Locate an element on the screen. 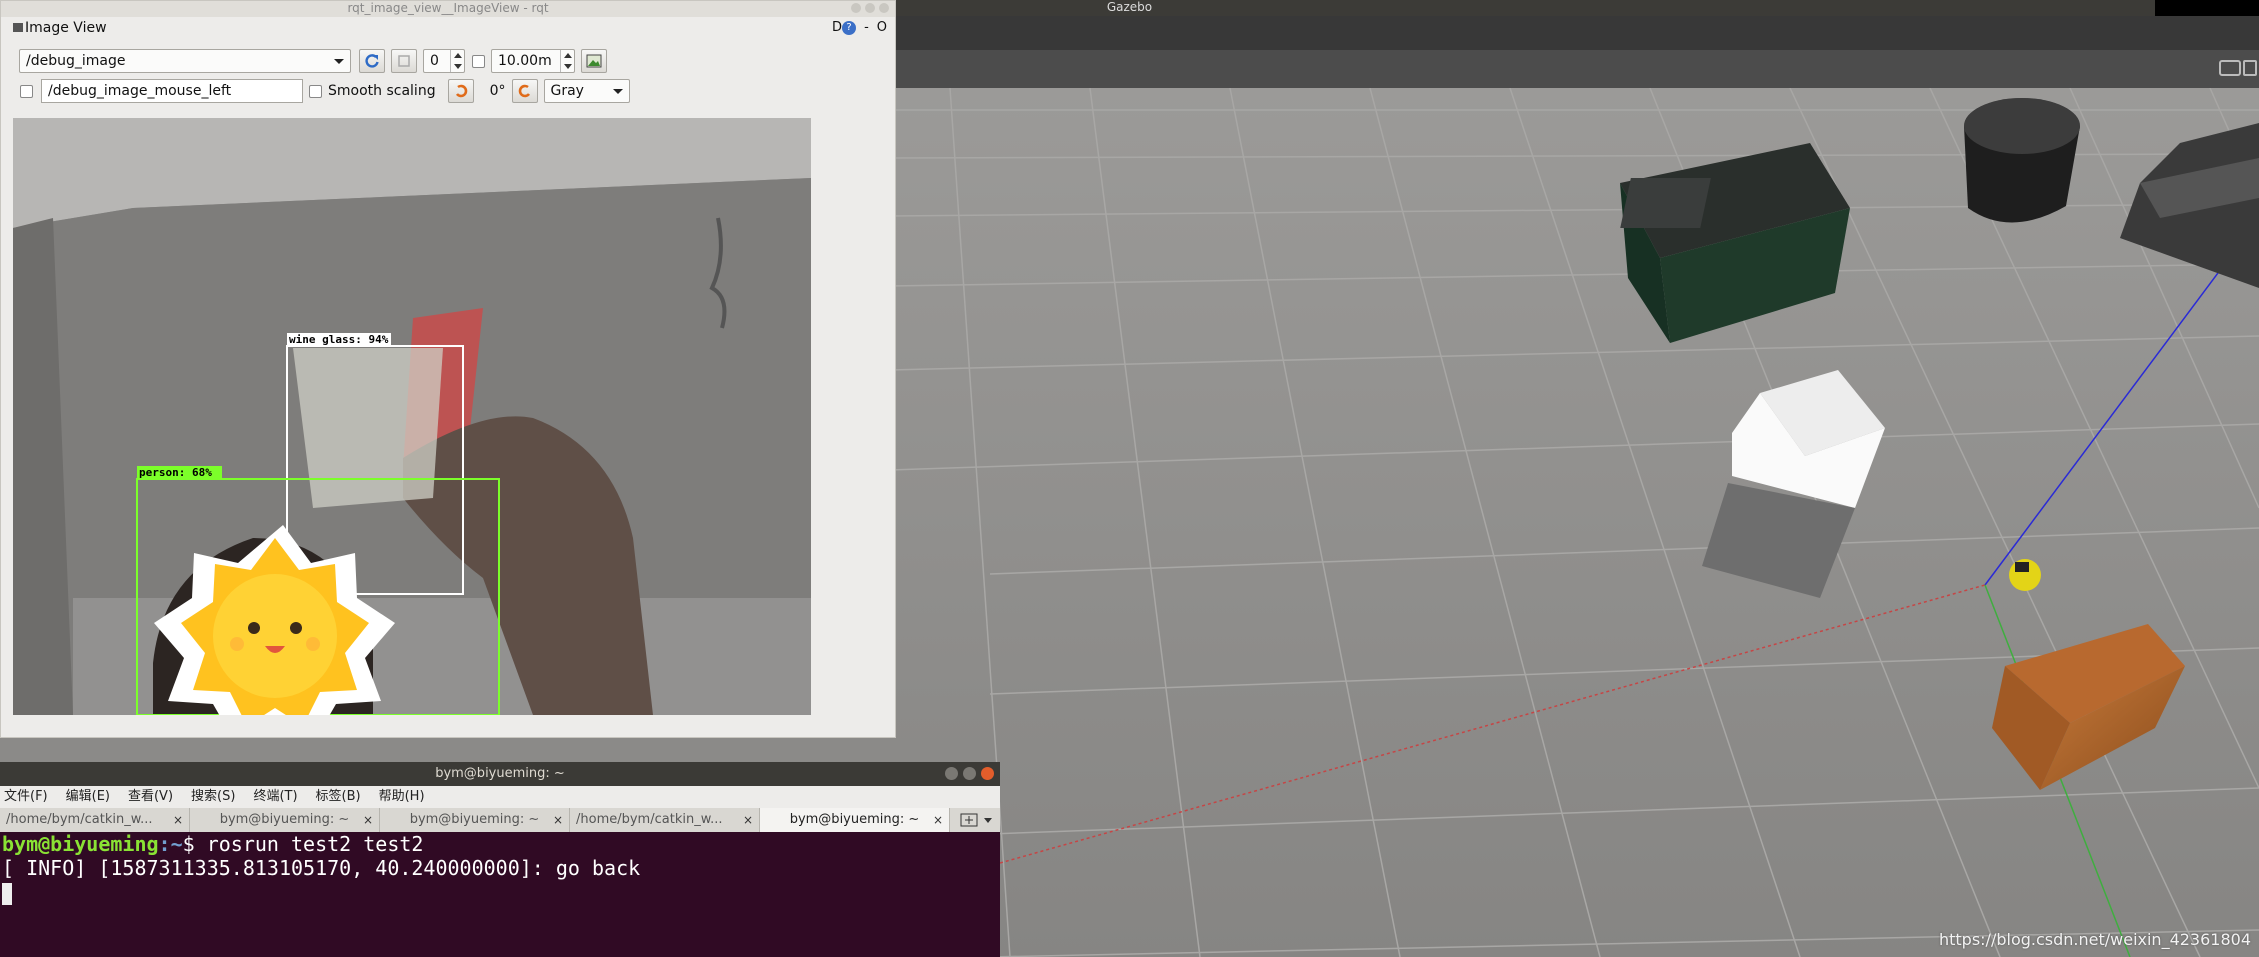 Image resolution: width=2259 pixels, height=957 pixels. robot-model is located at coordinates (2025, 575).